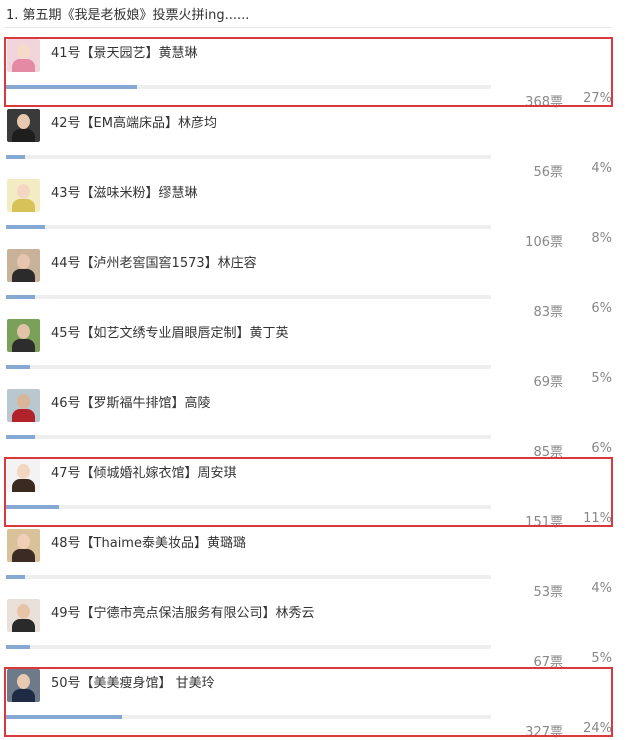 This screenshot has width=626, height=740. I want to click on candidate-label: 43号【滋味米粉】缪慧琳, so click(124, 193).